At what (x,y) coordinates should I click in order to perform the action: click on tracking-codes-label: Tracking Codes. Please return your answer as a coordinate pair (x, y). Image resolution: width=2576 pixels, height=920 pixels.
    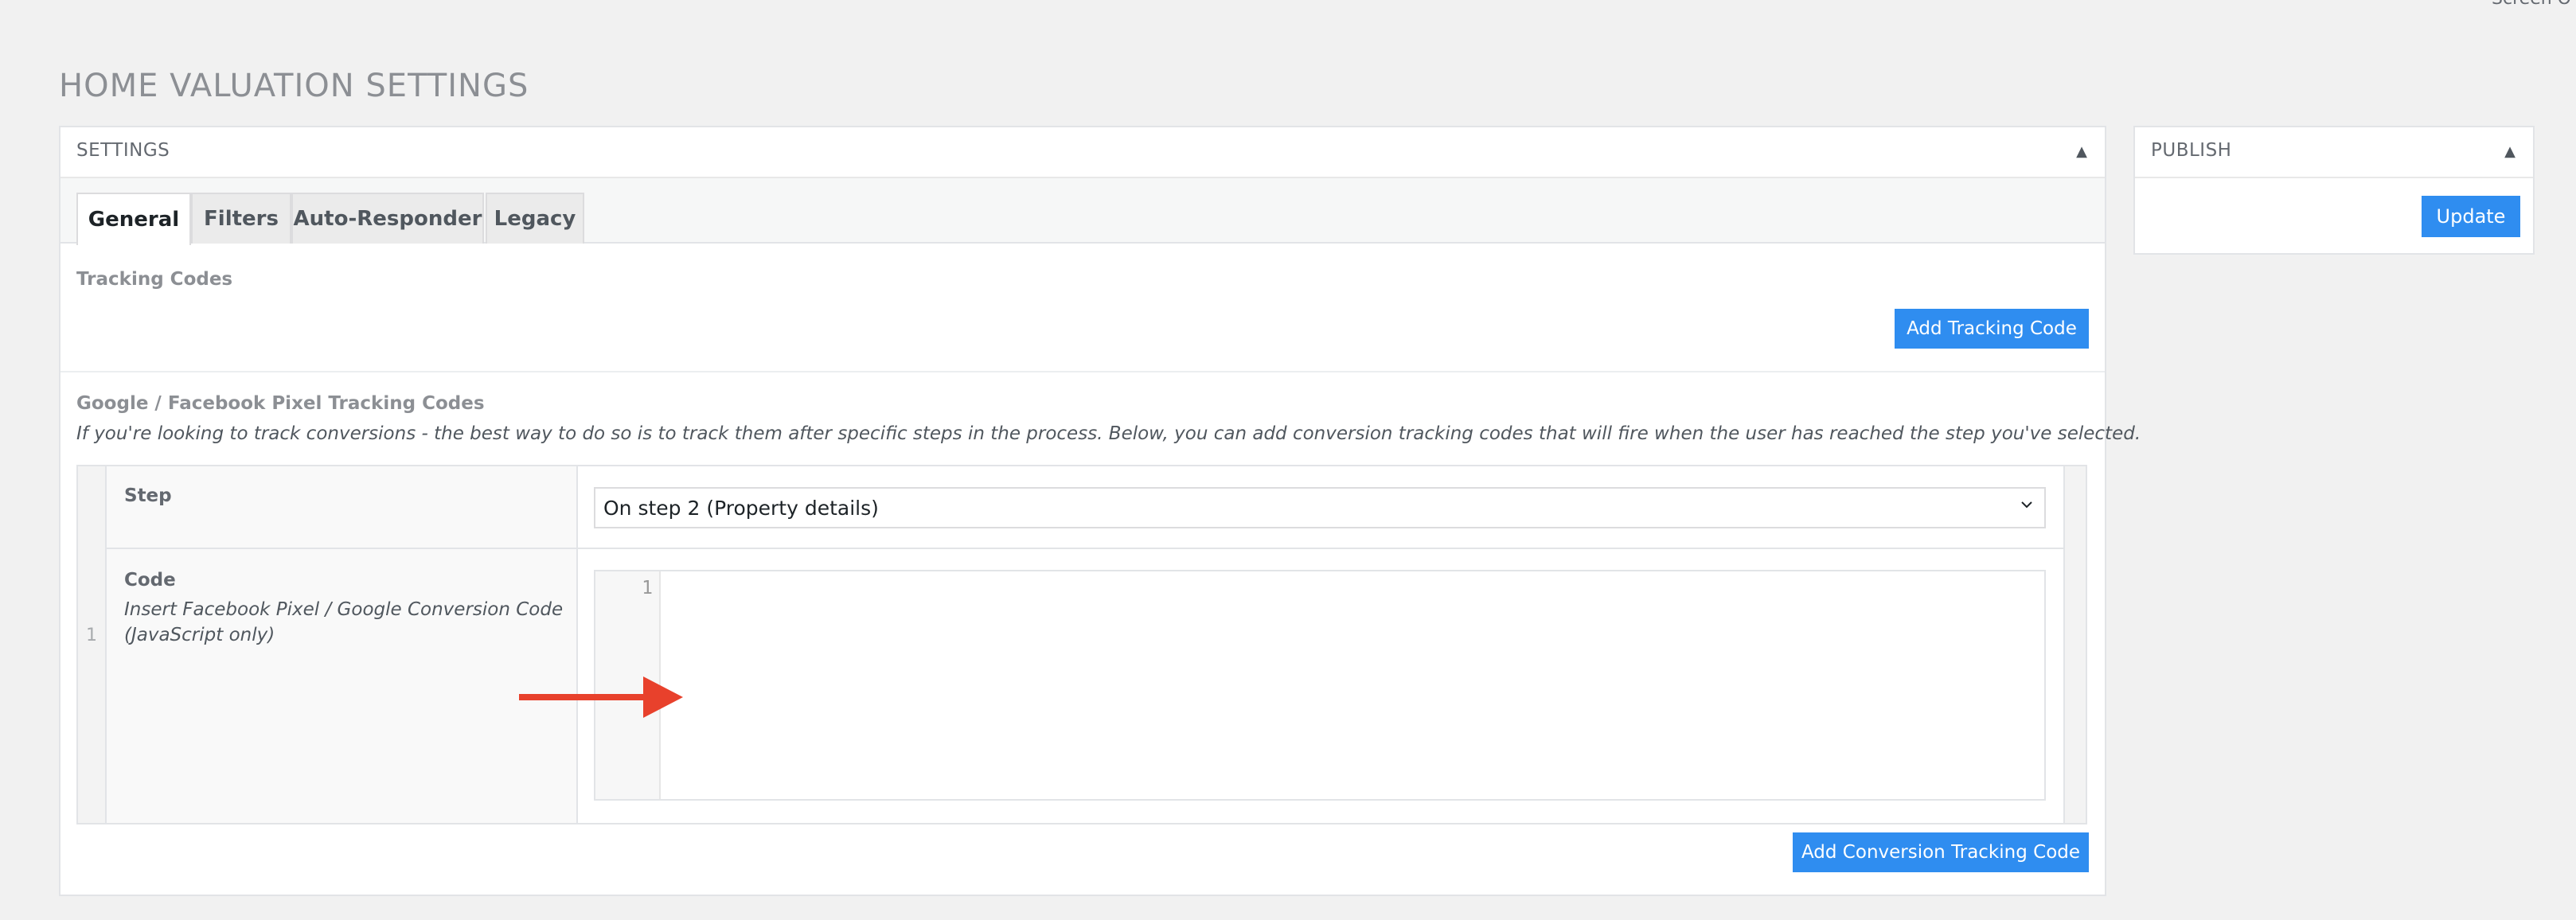
    Looking at the image, I should click on (154, 279).